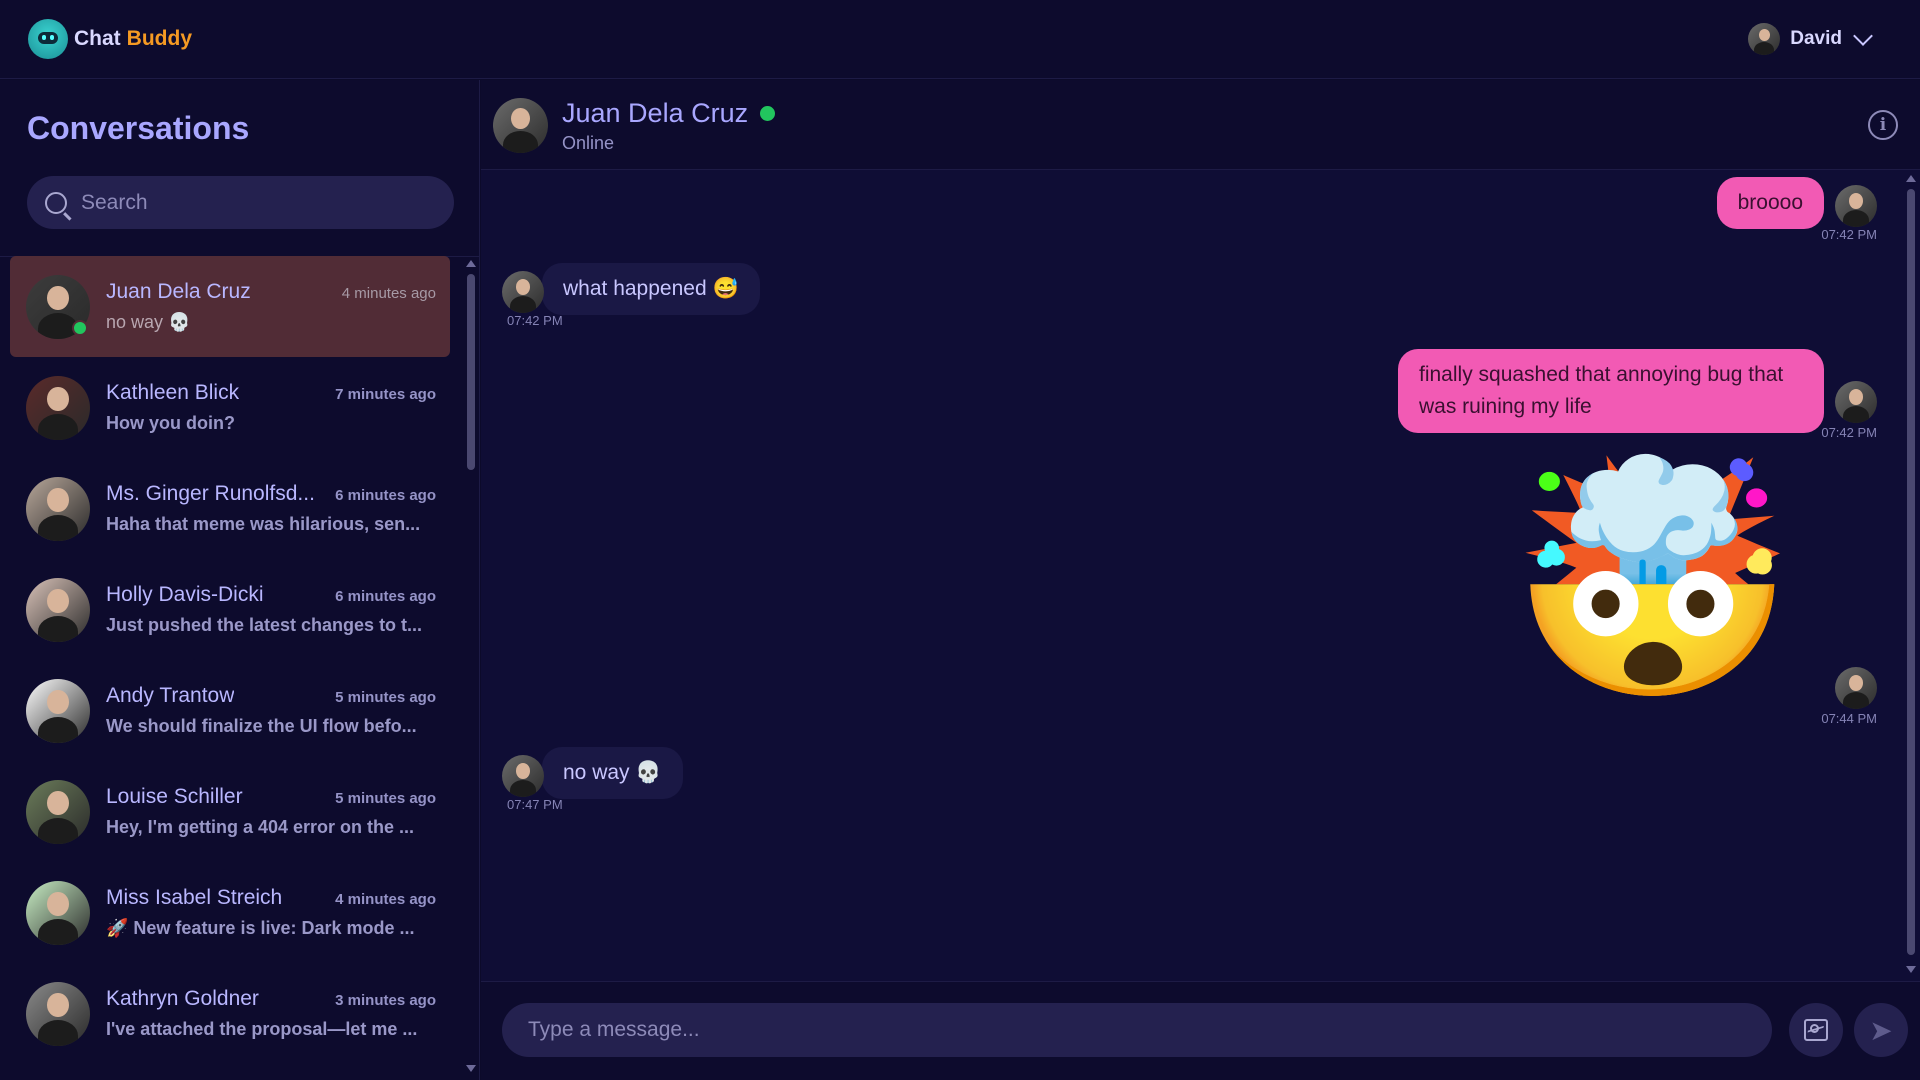 Image resolution: width=1920 pixels, height=1080 pixels. I want to click on conversation-name: Juan Dela Cruz, so click(178, 291).